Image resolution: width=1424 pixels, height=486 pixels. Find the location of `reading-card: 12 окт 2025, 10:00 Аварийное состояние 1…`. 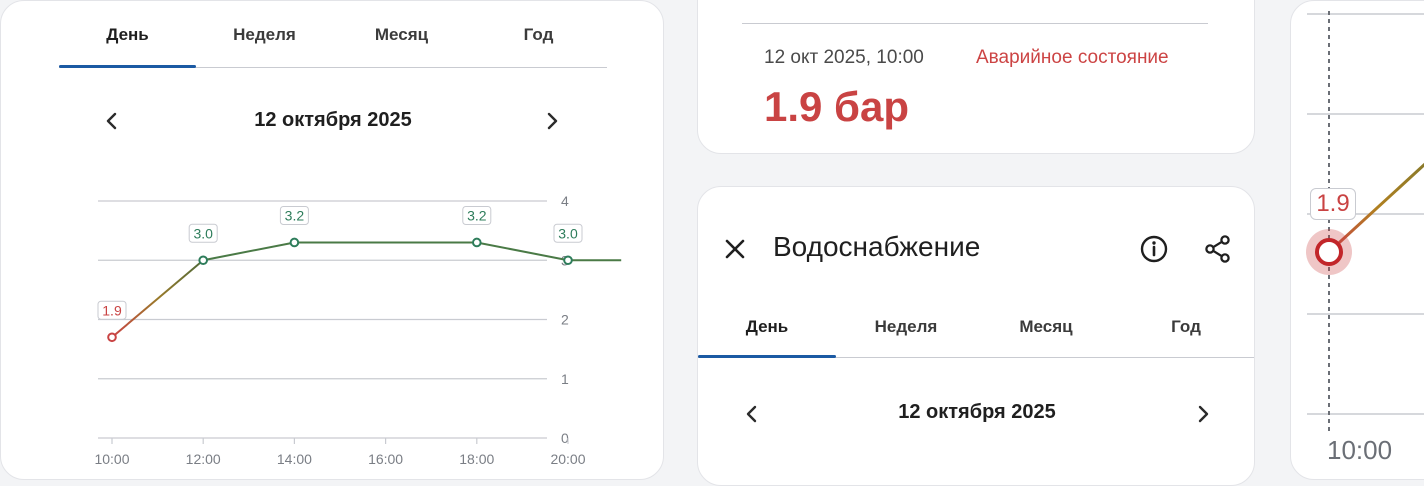

reading-card: 12 окт 2025, 10:00 Аварийное состояние 1… is located at coordinates (976, 77).